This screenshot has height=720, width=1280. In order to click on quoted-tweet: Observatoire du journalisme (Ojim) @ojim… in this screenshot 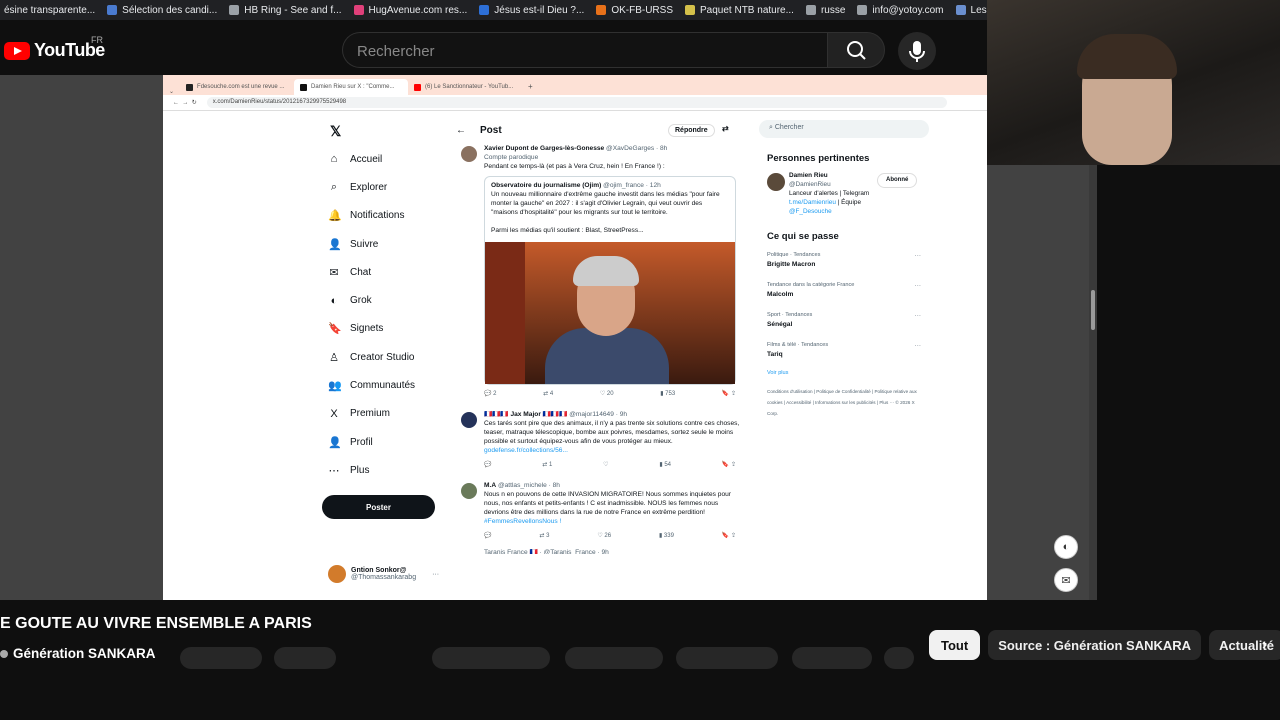, I will do `click(610, 280)`.